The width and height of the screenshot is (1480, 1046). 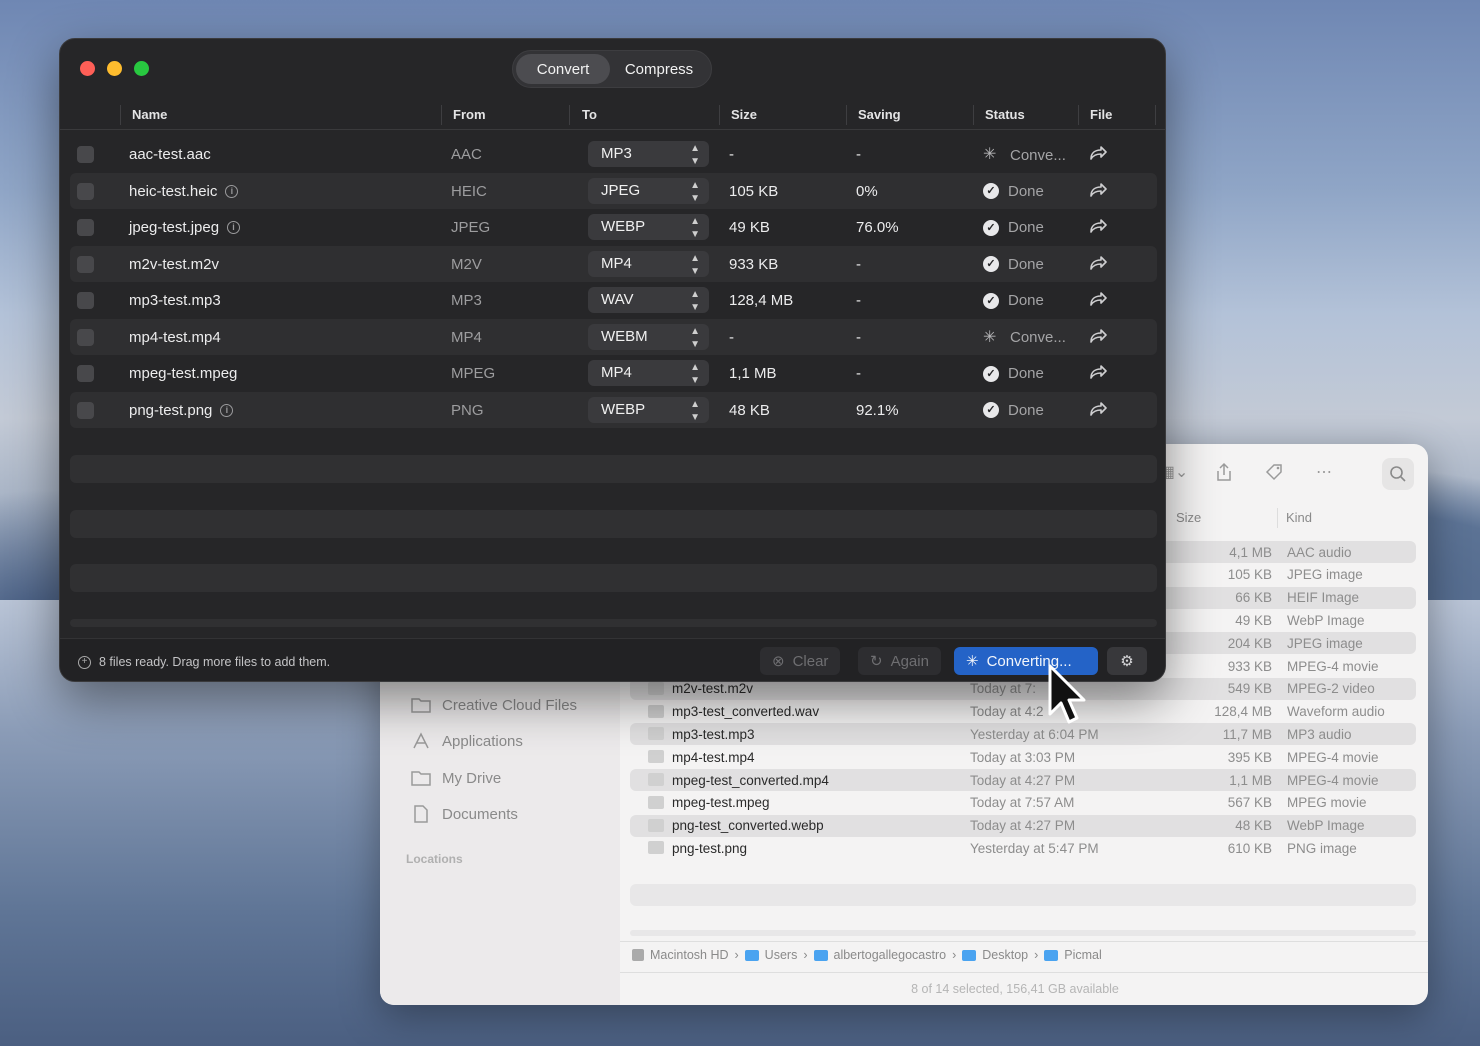 I want to click on clear-button: ⊗ Clear, so click(x=800, y=661).